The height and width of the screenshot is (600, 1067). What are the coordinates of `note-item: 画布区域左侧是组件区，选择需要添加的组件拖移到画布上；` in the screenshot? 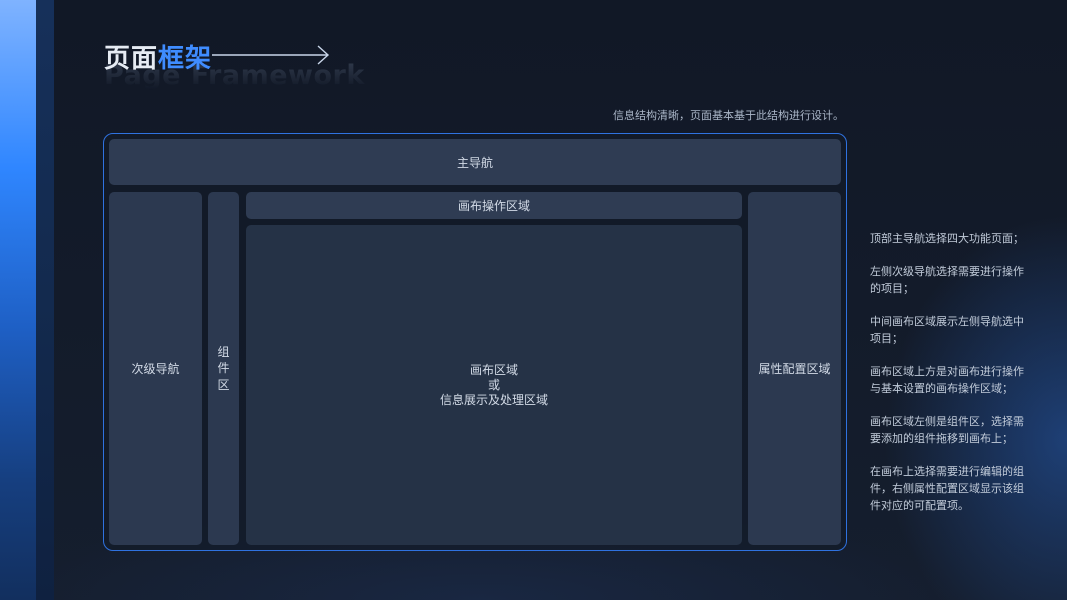 It's located at (947, 430).